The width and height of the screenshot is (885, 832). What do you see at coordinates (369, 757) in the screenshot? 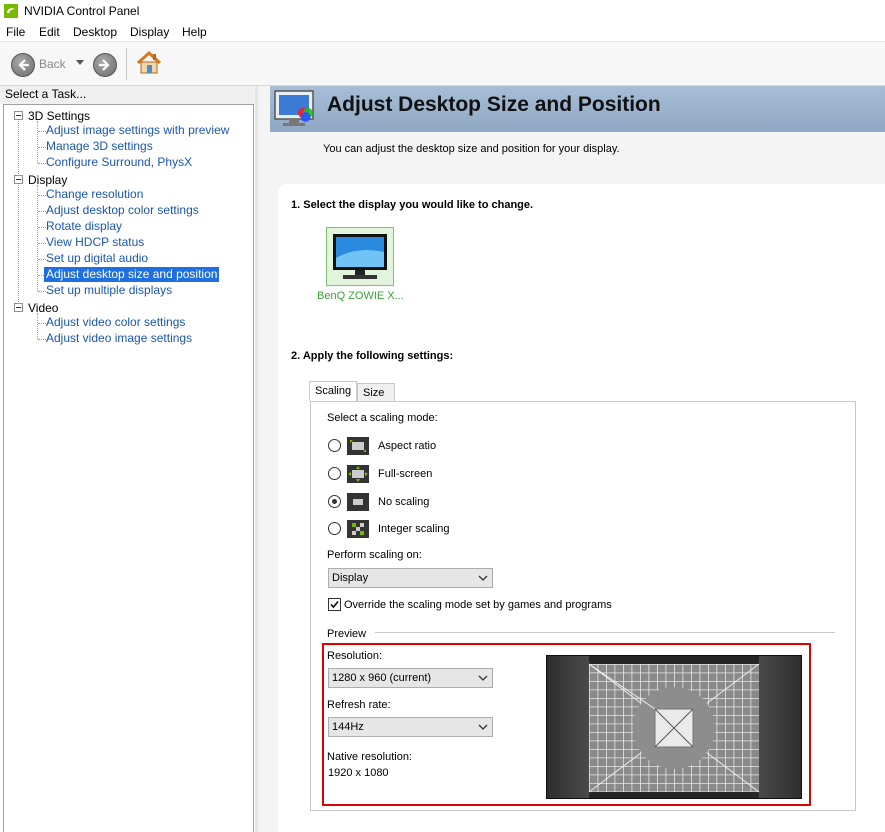
I see `native-resolution-label: Native resolution:` at bounding box center [369, 757].